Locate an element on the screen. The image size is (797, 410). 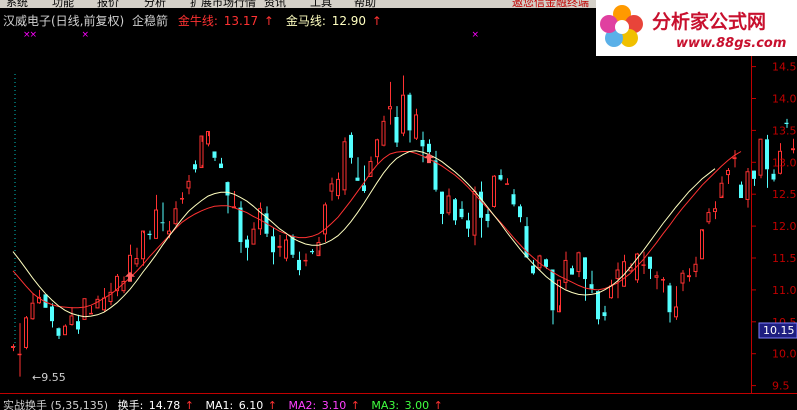
jinma-label: 金马线: is located at coordinates (306, 20).